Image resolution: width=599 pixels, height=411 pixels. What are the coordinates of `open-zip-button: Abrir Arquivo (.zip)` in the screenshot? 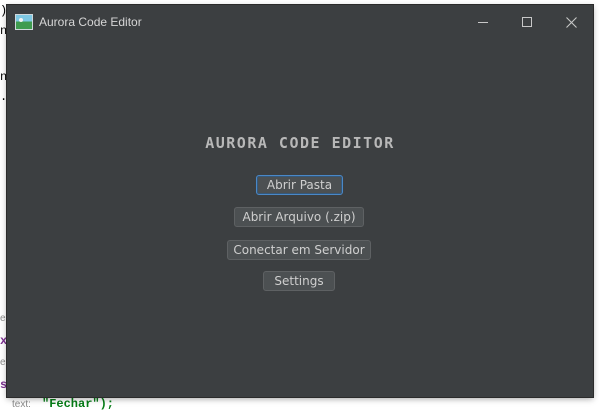 It's located at (299, 217).